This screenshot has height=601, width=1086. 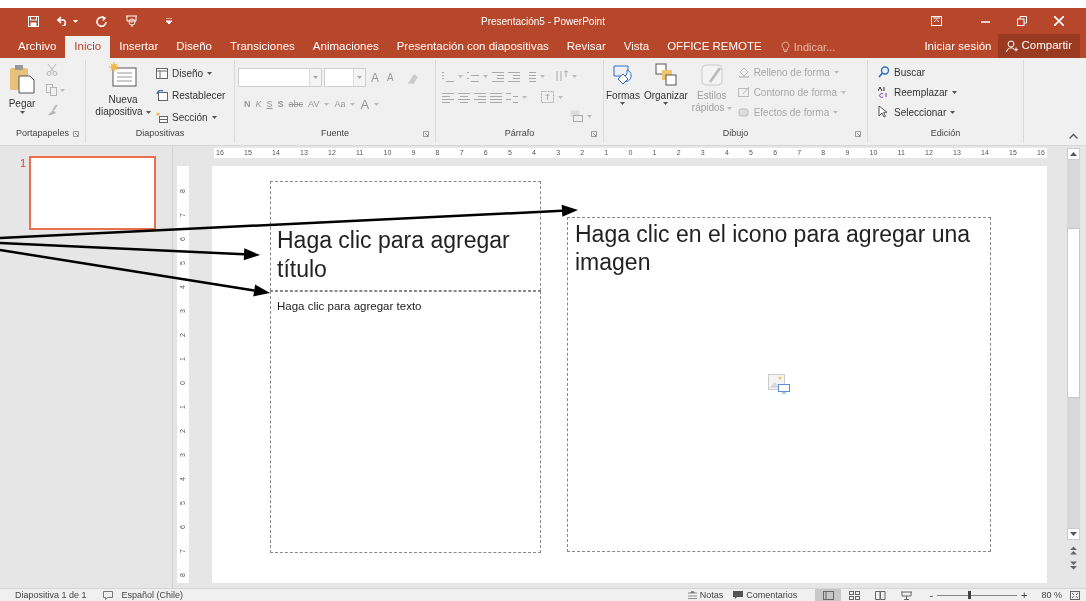 I want to click on group-label: Portapapeles, so click(x=42, y=134).